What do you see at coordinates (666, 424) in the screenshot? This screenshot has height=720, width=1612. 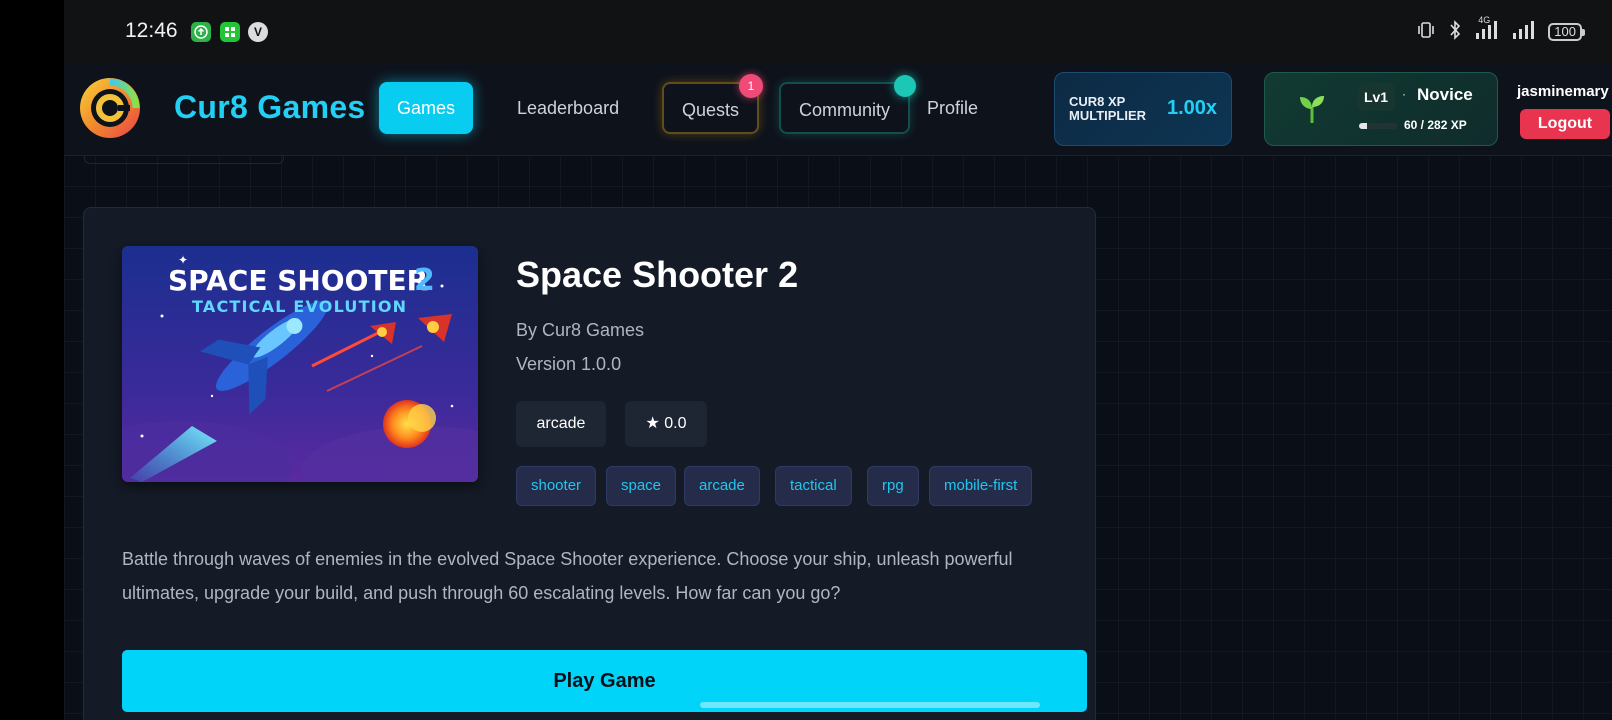 I see `rating-pill: ★ 0.0` at bounding box center [666, 424].